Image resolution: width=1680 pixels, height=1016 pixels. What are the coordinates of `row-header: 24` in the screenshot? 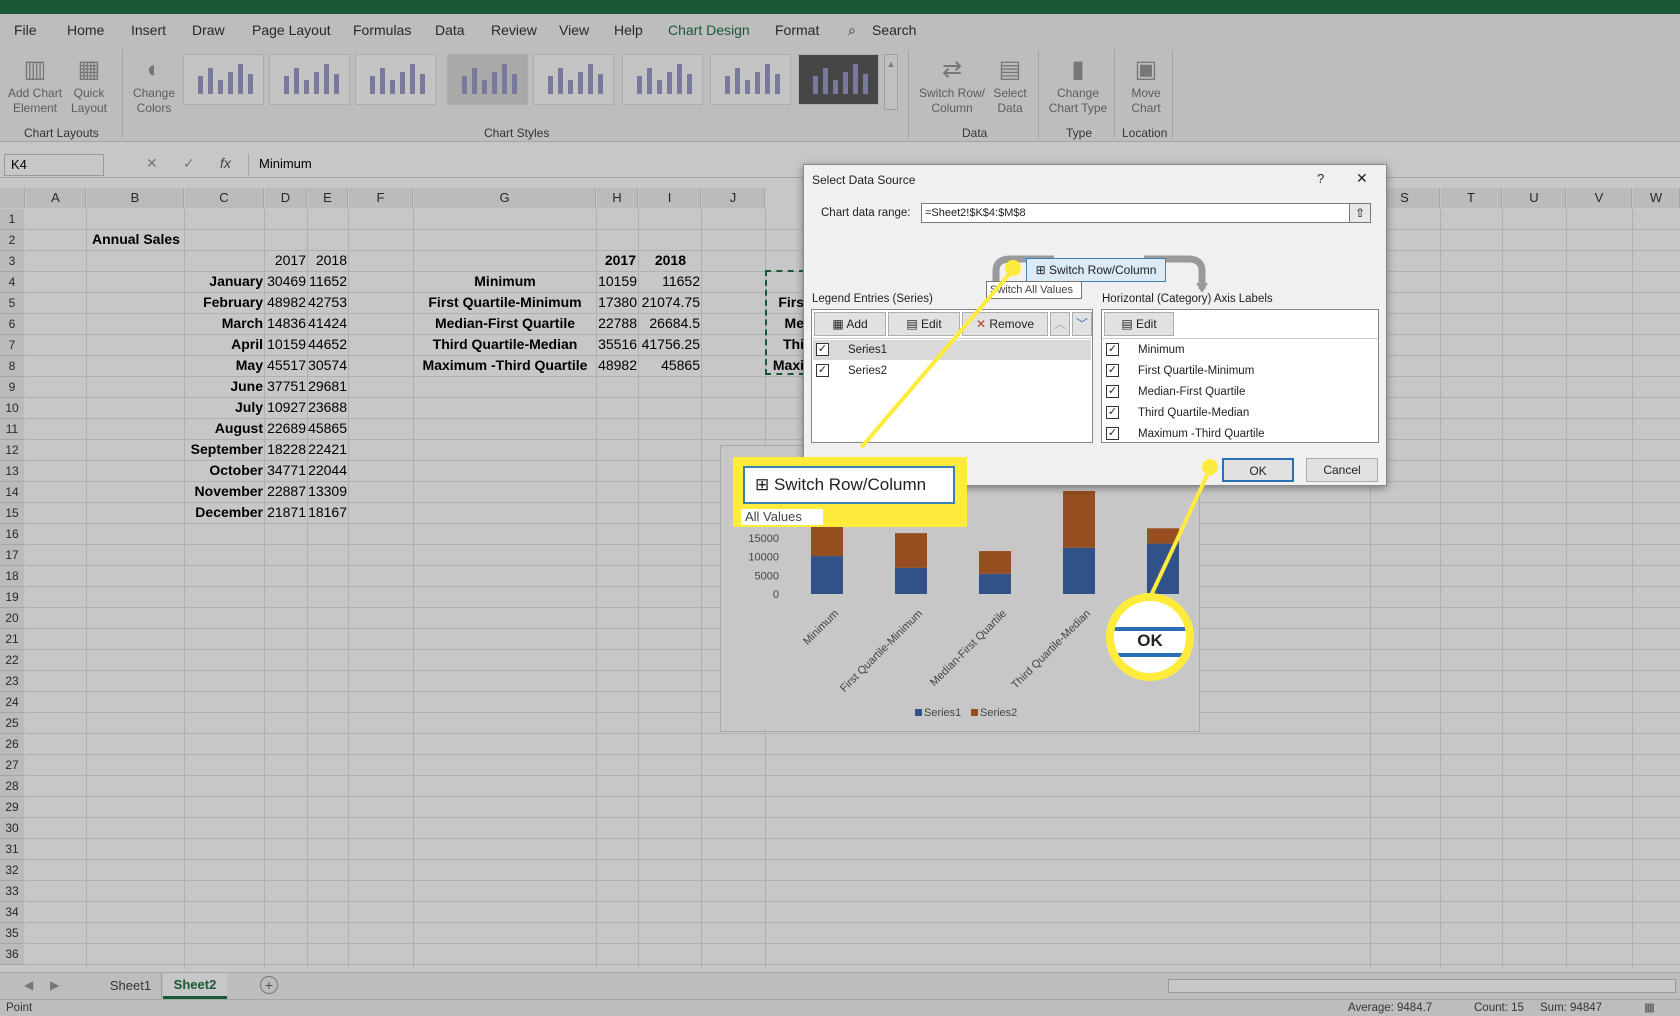 It's located at (12, 702).